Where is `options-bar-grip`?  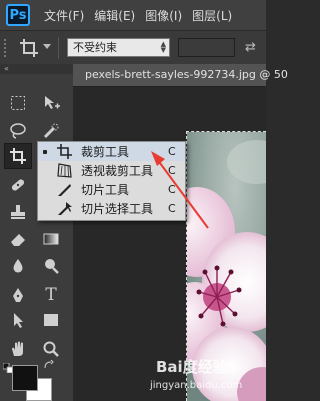
options-bar-grip is located at coordinates (6, 48).